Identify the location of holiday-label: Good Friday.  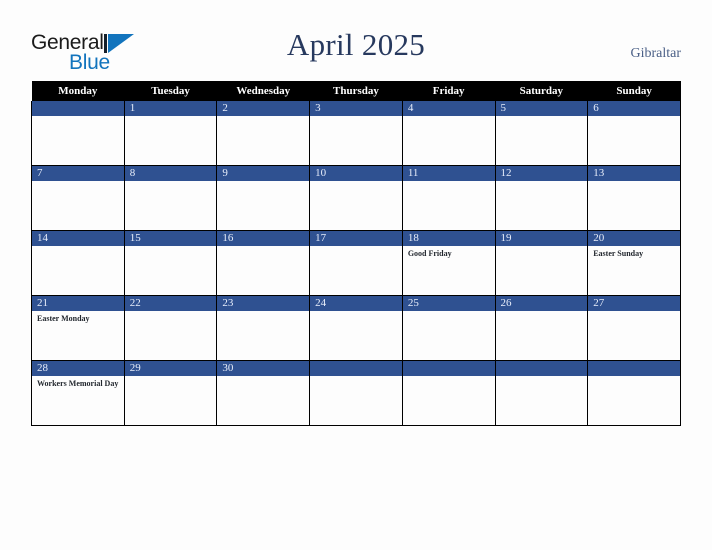
(429, 253).